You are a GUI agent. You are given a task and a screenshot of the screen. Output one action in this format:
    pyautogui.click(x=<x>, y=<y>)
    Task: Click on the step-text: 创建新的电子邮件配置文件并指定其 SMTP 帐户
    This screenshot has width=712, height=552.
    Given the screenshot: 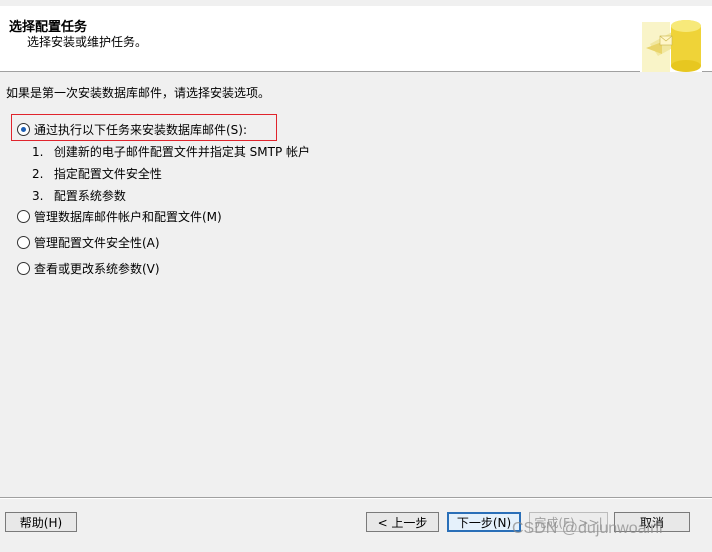 What is the action you would take?
    pyautogui.click(x=181, y=152)
    